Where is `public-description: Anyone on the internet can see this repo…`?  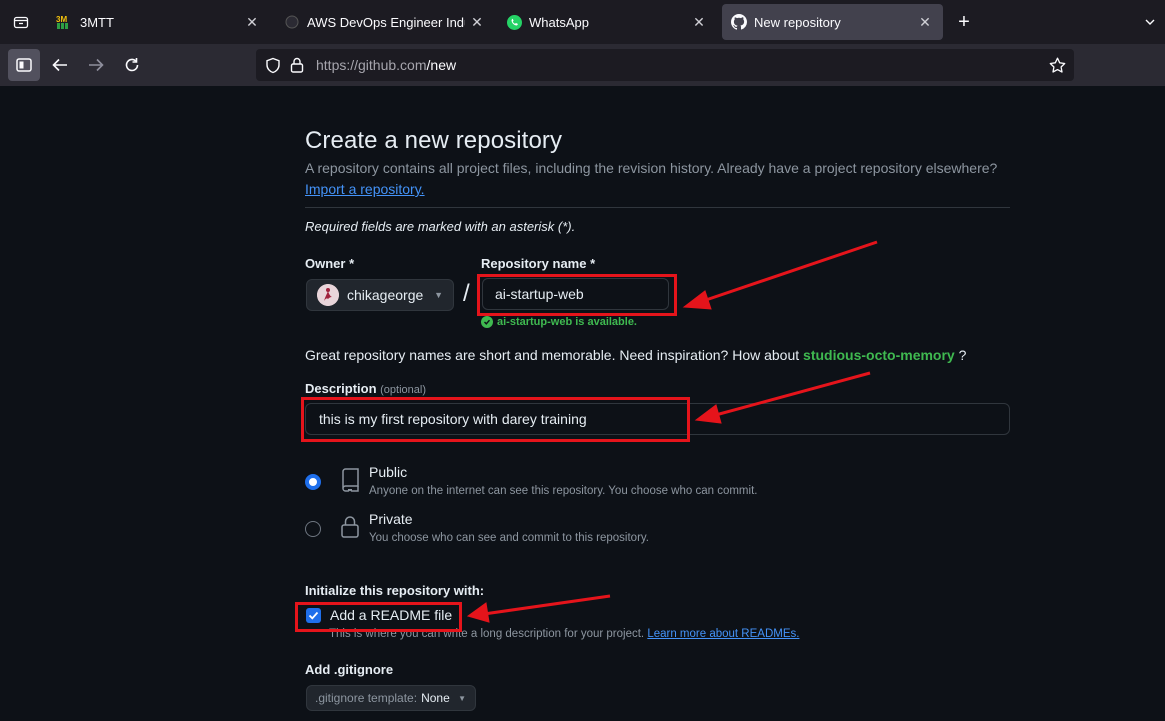
public-description: Anyone on the internet can see this repo… is located at coordinates (563, 491).